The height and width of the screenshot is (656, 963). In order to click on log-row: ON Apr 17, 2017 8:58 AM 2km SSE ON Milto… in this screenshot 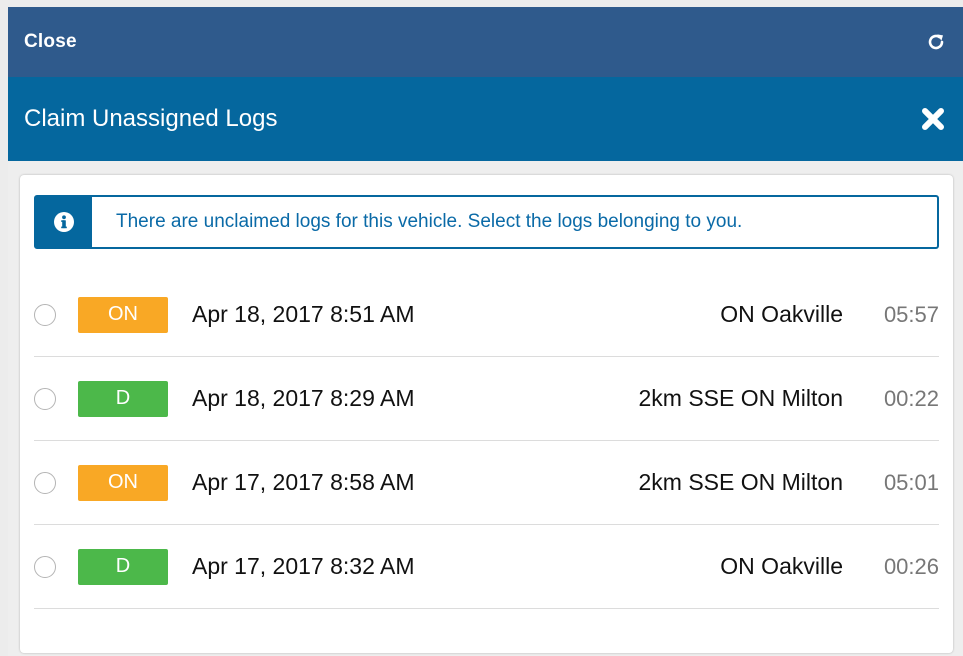, I will do `click(486, 483)`.